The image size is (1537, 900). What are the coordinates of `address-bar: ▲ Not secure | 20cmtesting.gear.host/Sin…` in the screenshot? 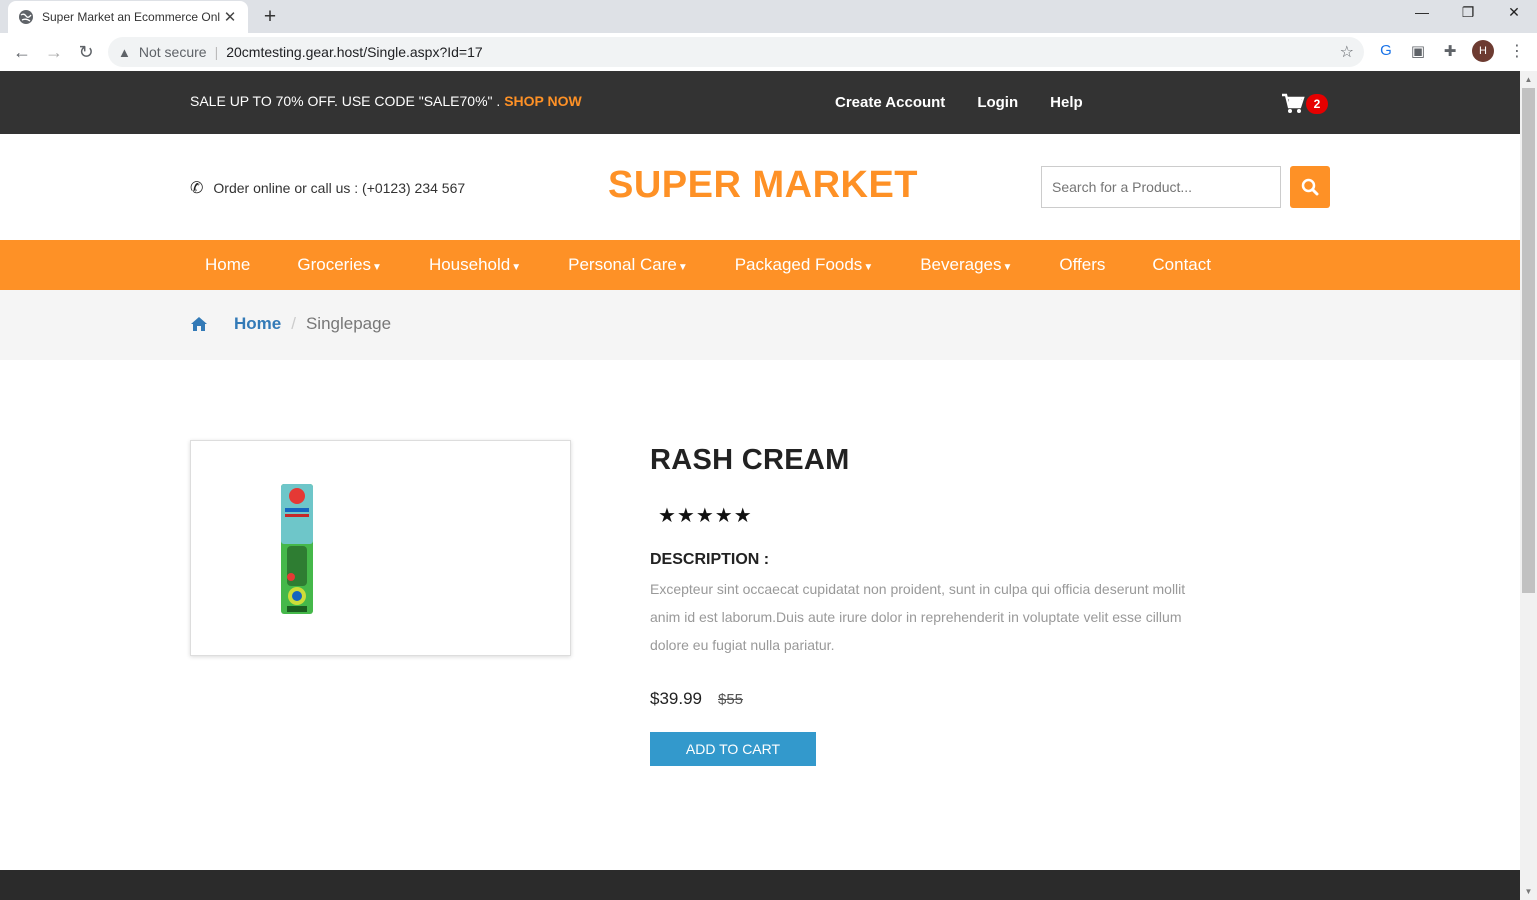 It's located at (736, 52).